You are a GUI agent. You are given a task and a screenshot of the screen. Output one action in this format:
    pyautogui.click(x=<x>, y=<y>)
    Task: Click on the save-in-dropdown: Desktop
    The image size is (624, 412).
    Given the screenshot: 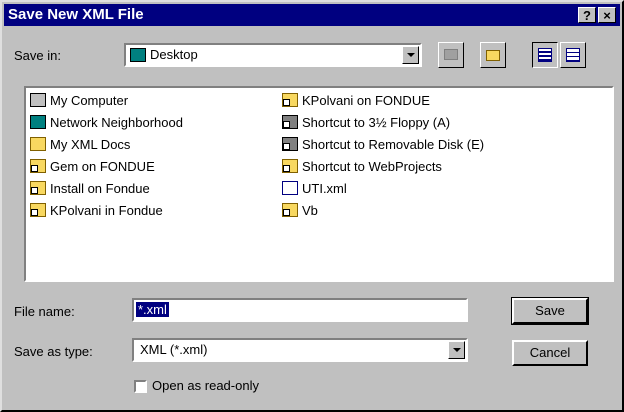 What is the action you would take?
    pyautogui.click(x=273, y=55)
    